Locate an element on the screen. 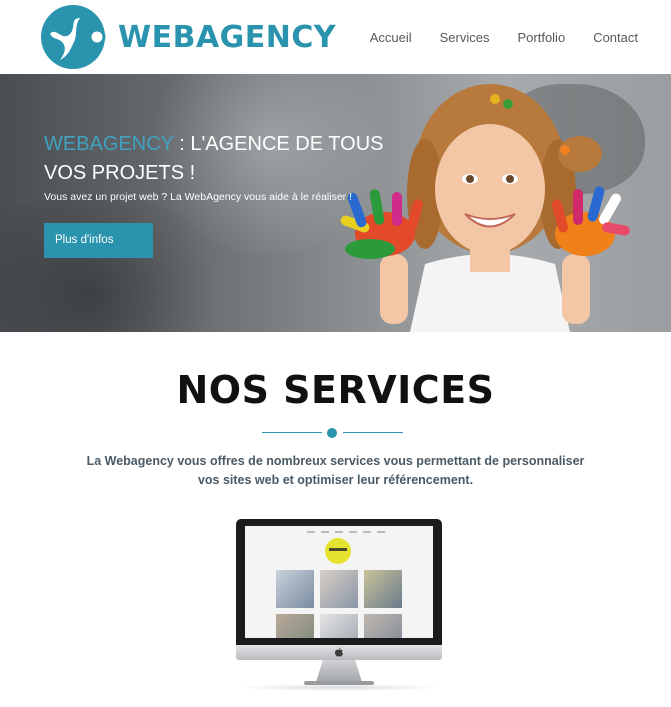 The height and width of the screenshot is (707, 671). more-info-button: Plus d'infos is located at coordinates (98, 240).